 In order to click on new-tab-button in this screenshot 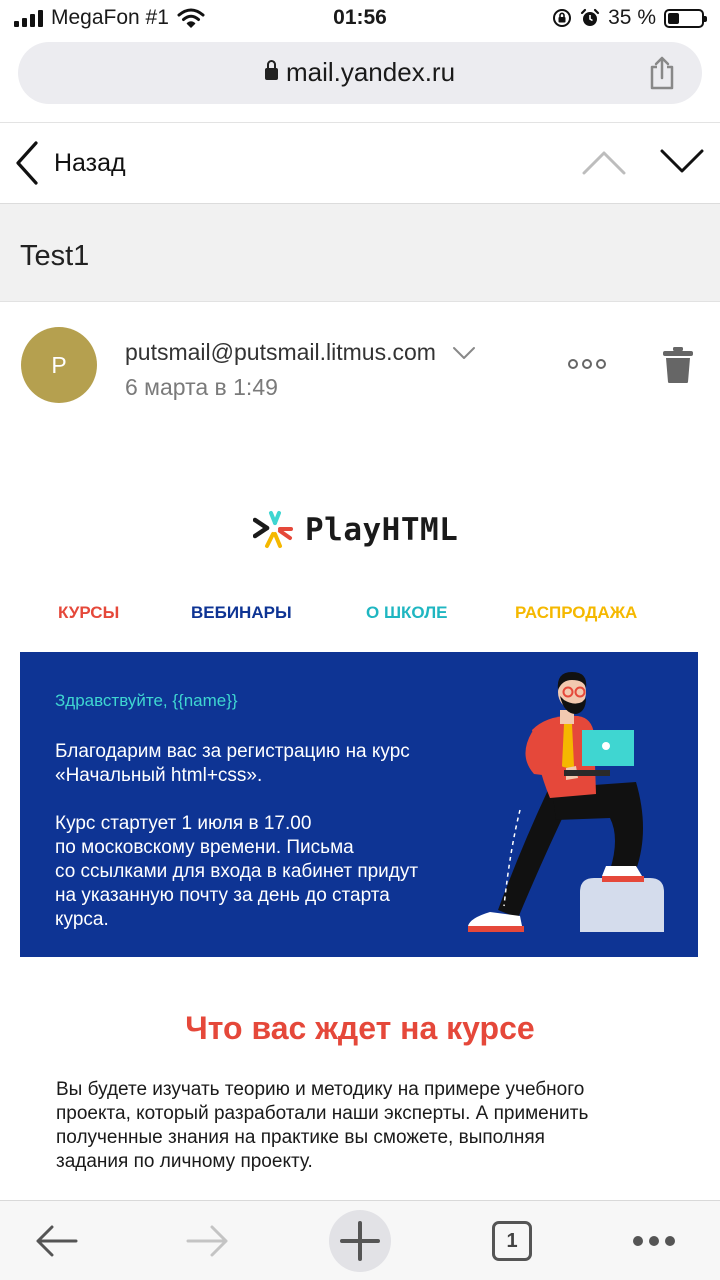, I will do `click(360, 1240)`.